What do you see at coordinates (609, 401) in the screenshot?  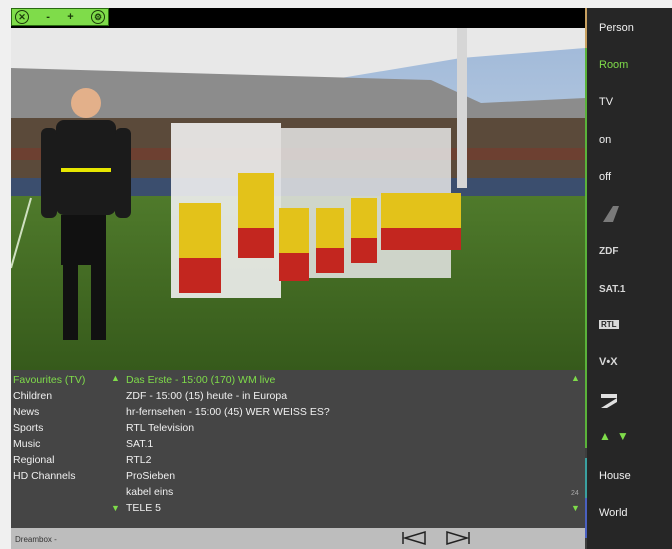 I see `pro7-logo-icon` at bounding box center [609, 401].